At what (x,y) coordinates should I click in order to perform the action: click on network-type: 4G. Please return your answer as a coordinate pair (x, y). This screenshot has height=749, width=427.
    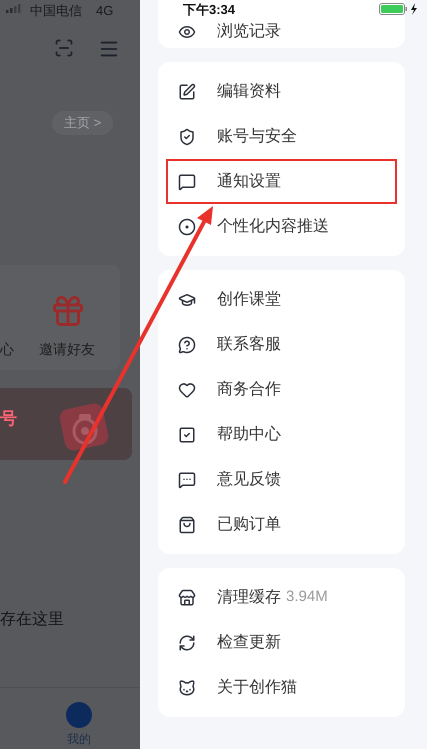
    Looking at the image, I should click on (105, 11).